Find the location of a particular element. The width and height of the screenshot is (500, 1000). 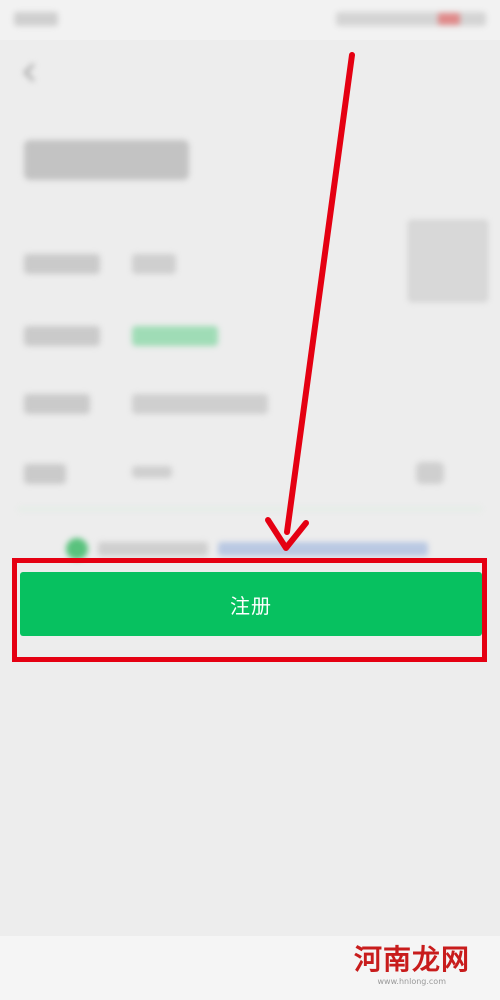

watermark-logo: 河南龙网 is located at coordinates (412, 958).